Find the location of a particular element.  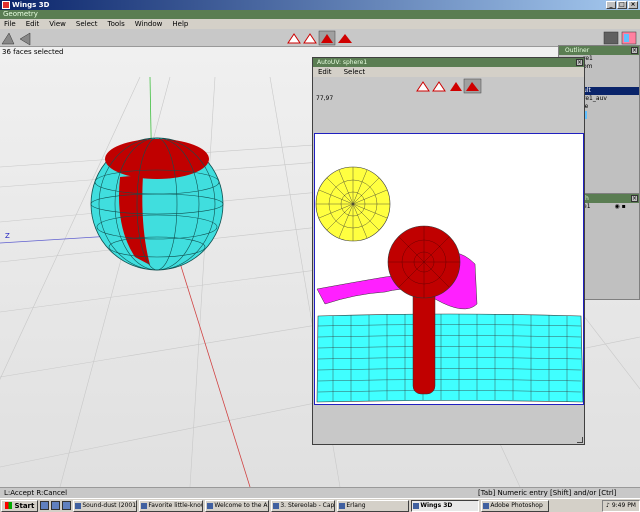

autouv-titlebar: AutoUV: sphere1 × is located at coordinates (448, 62).